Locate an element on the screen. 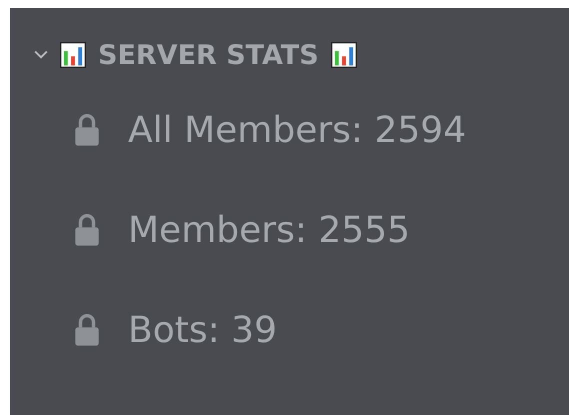 This screenshot has width=569, height=415. chevron-icon is located at coordinates (41, 55).